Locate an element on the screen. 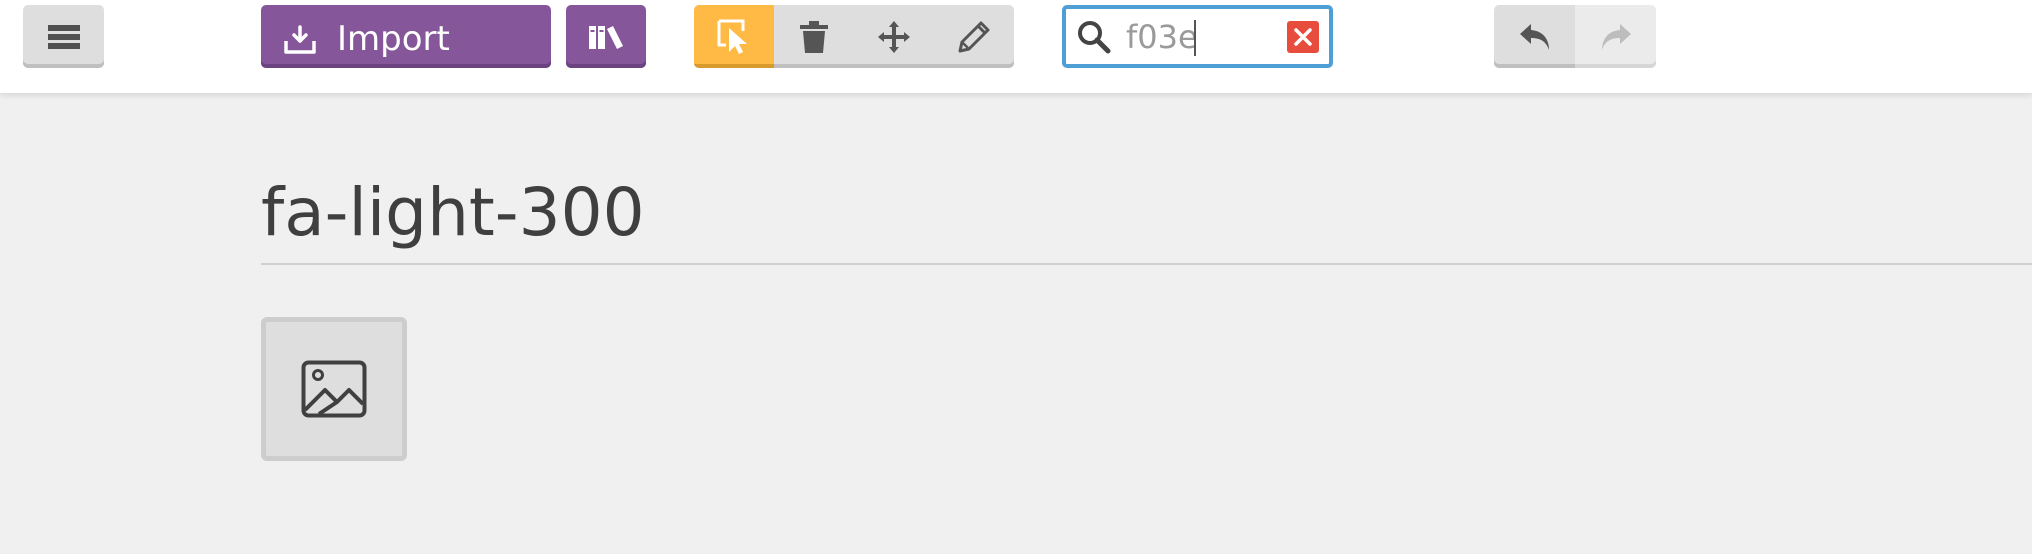 The image size is (2032, 554). undo-button is located at coordinates (1534, 36).